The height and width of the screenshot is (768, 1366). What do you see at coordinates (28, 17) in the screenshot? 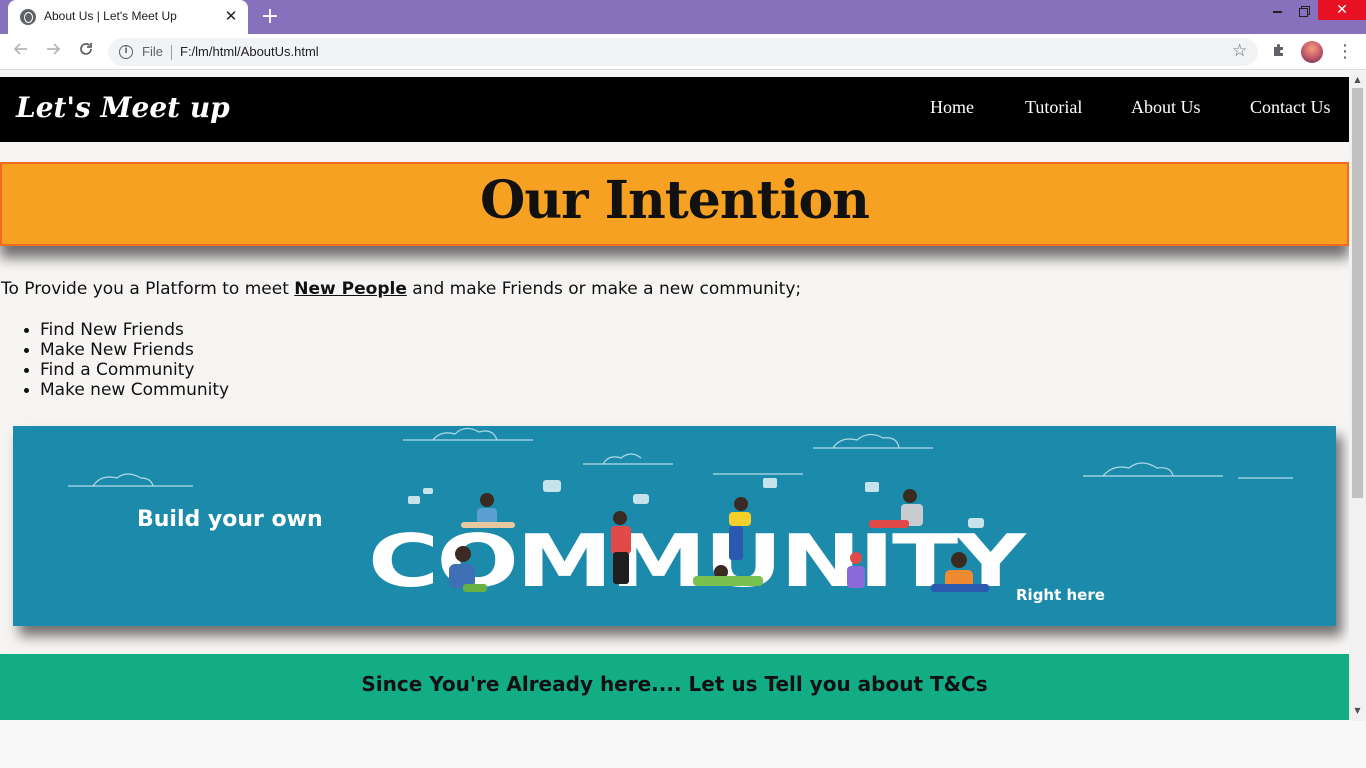
I see `globe-icon` at bounding box center [28, 17].